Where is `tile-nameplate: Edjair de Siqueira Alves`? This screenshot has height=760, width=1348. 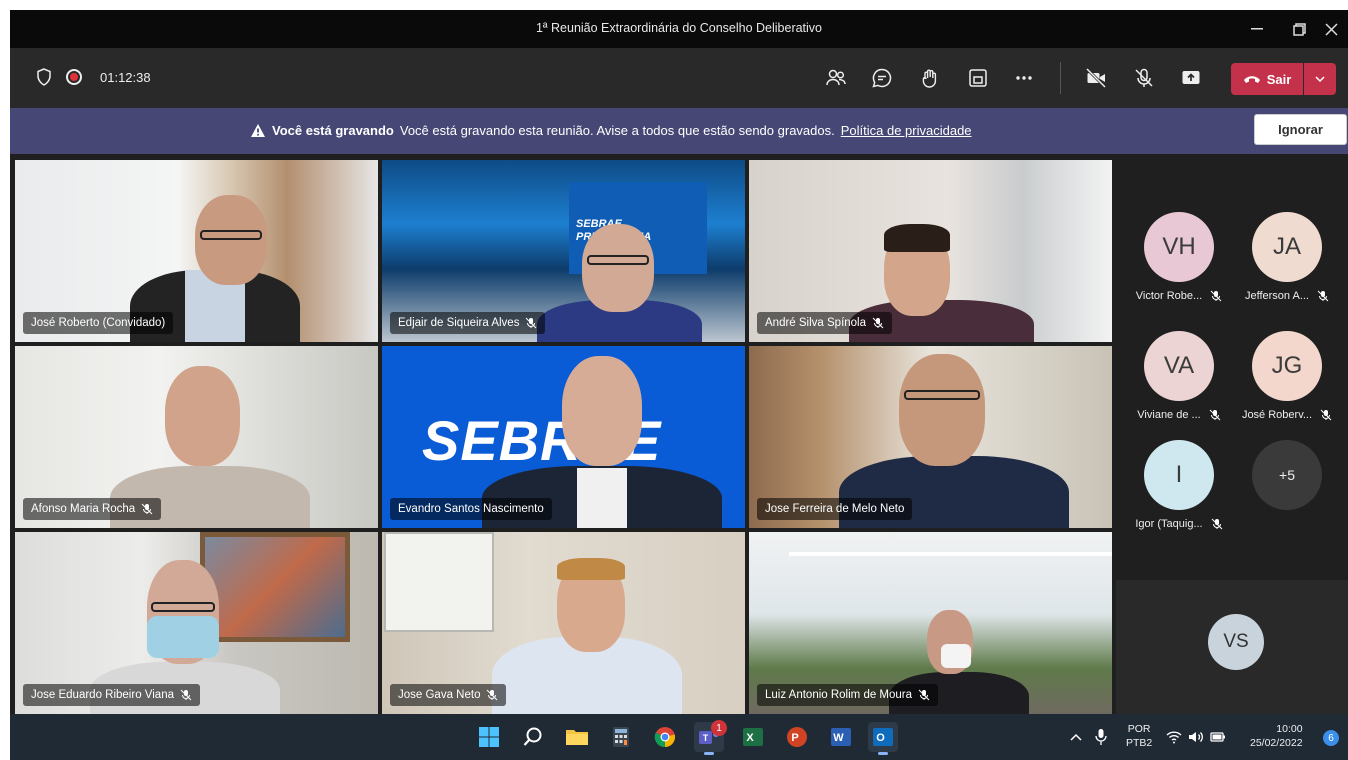
tile-nameplate: Edjair de Siqueira Alves is located at coordinates (468, 323).